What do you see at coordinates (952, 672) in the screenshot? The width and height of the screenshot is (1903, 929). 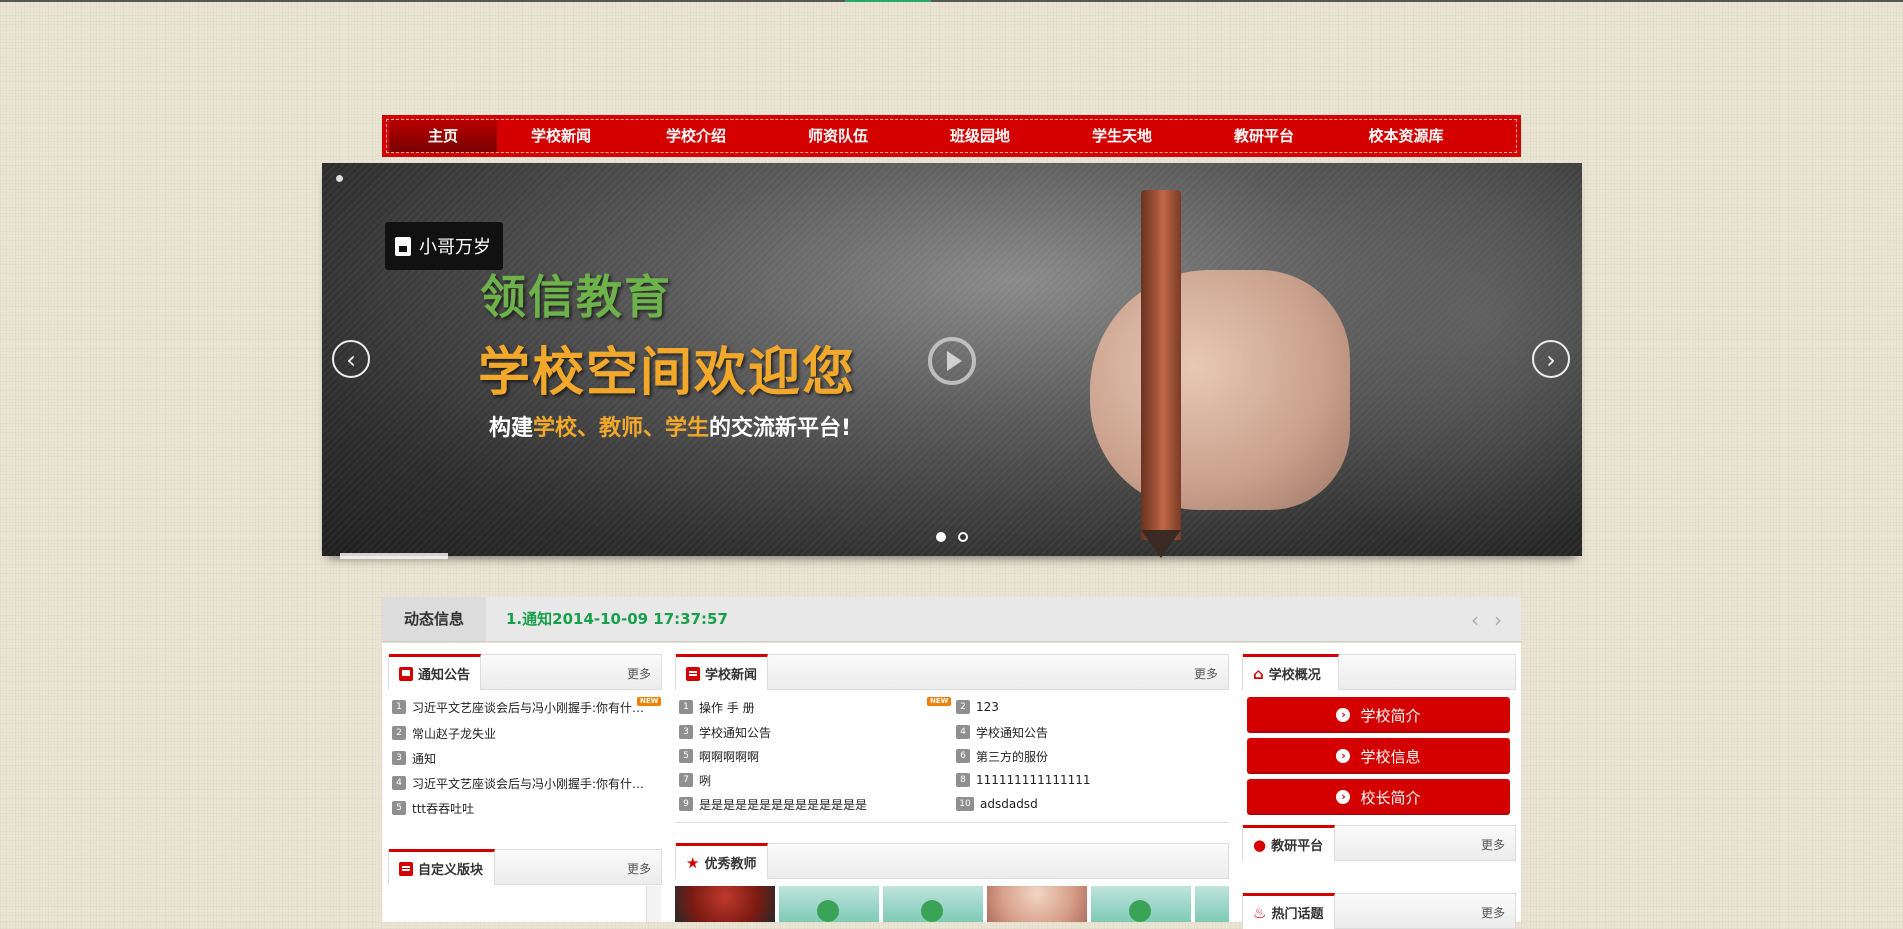 I see `school-news-header: 学校新闻 更多` at bounding box center [952, 672].